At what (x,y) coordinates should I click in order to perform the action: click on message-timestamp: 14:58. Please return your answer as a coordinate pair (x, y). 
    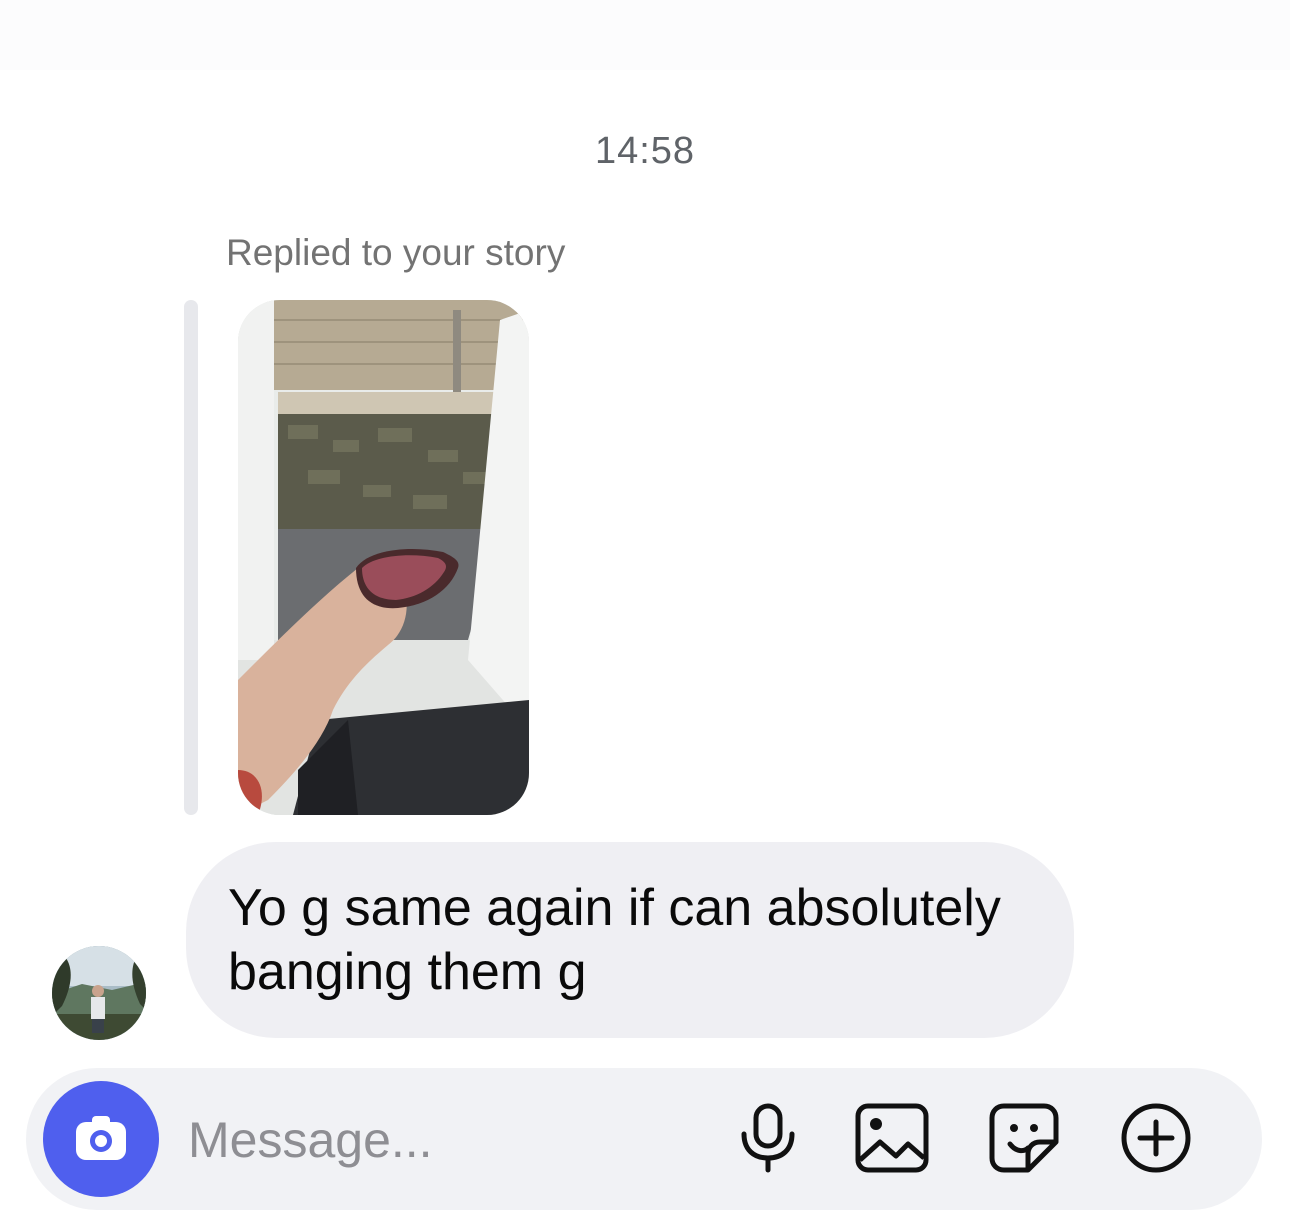
    Looking at the image, I should click on (645, 151).